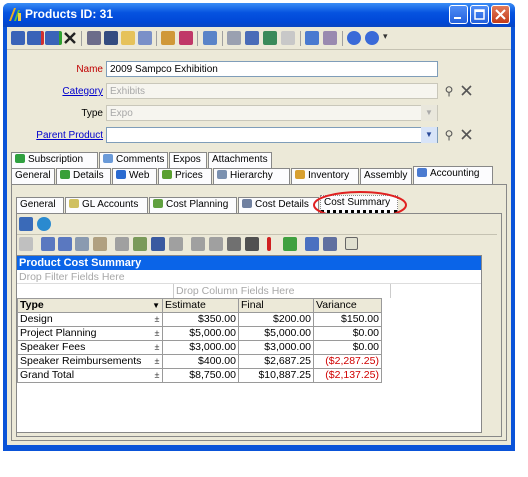  Describe the element at coordinates (108, 158) in the screenshot. I see `comments-icon` at that location.